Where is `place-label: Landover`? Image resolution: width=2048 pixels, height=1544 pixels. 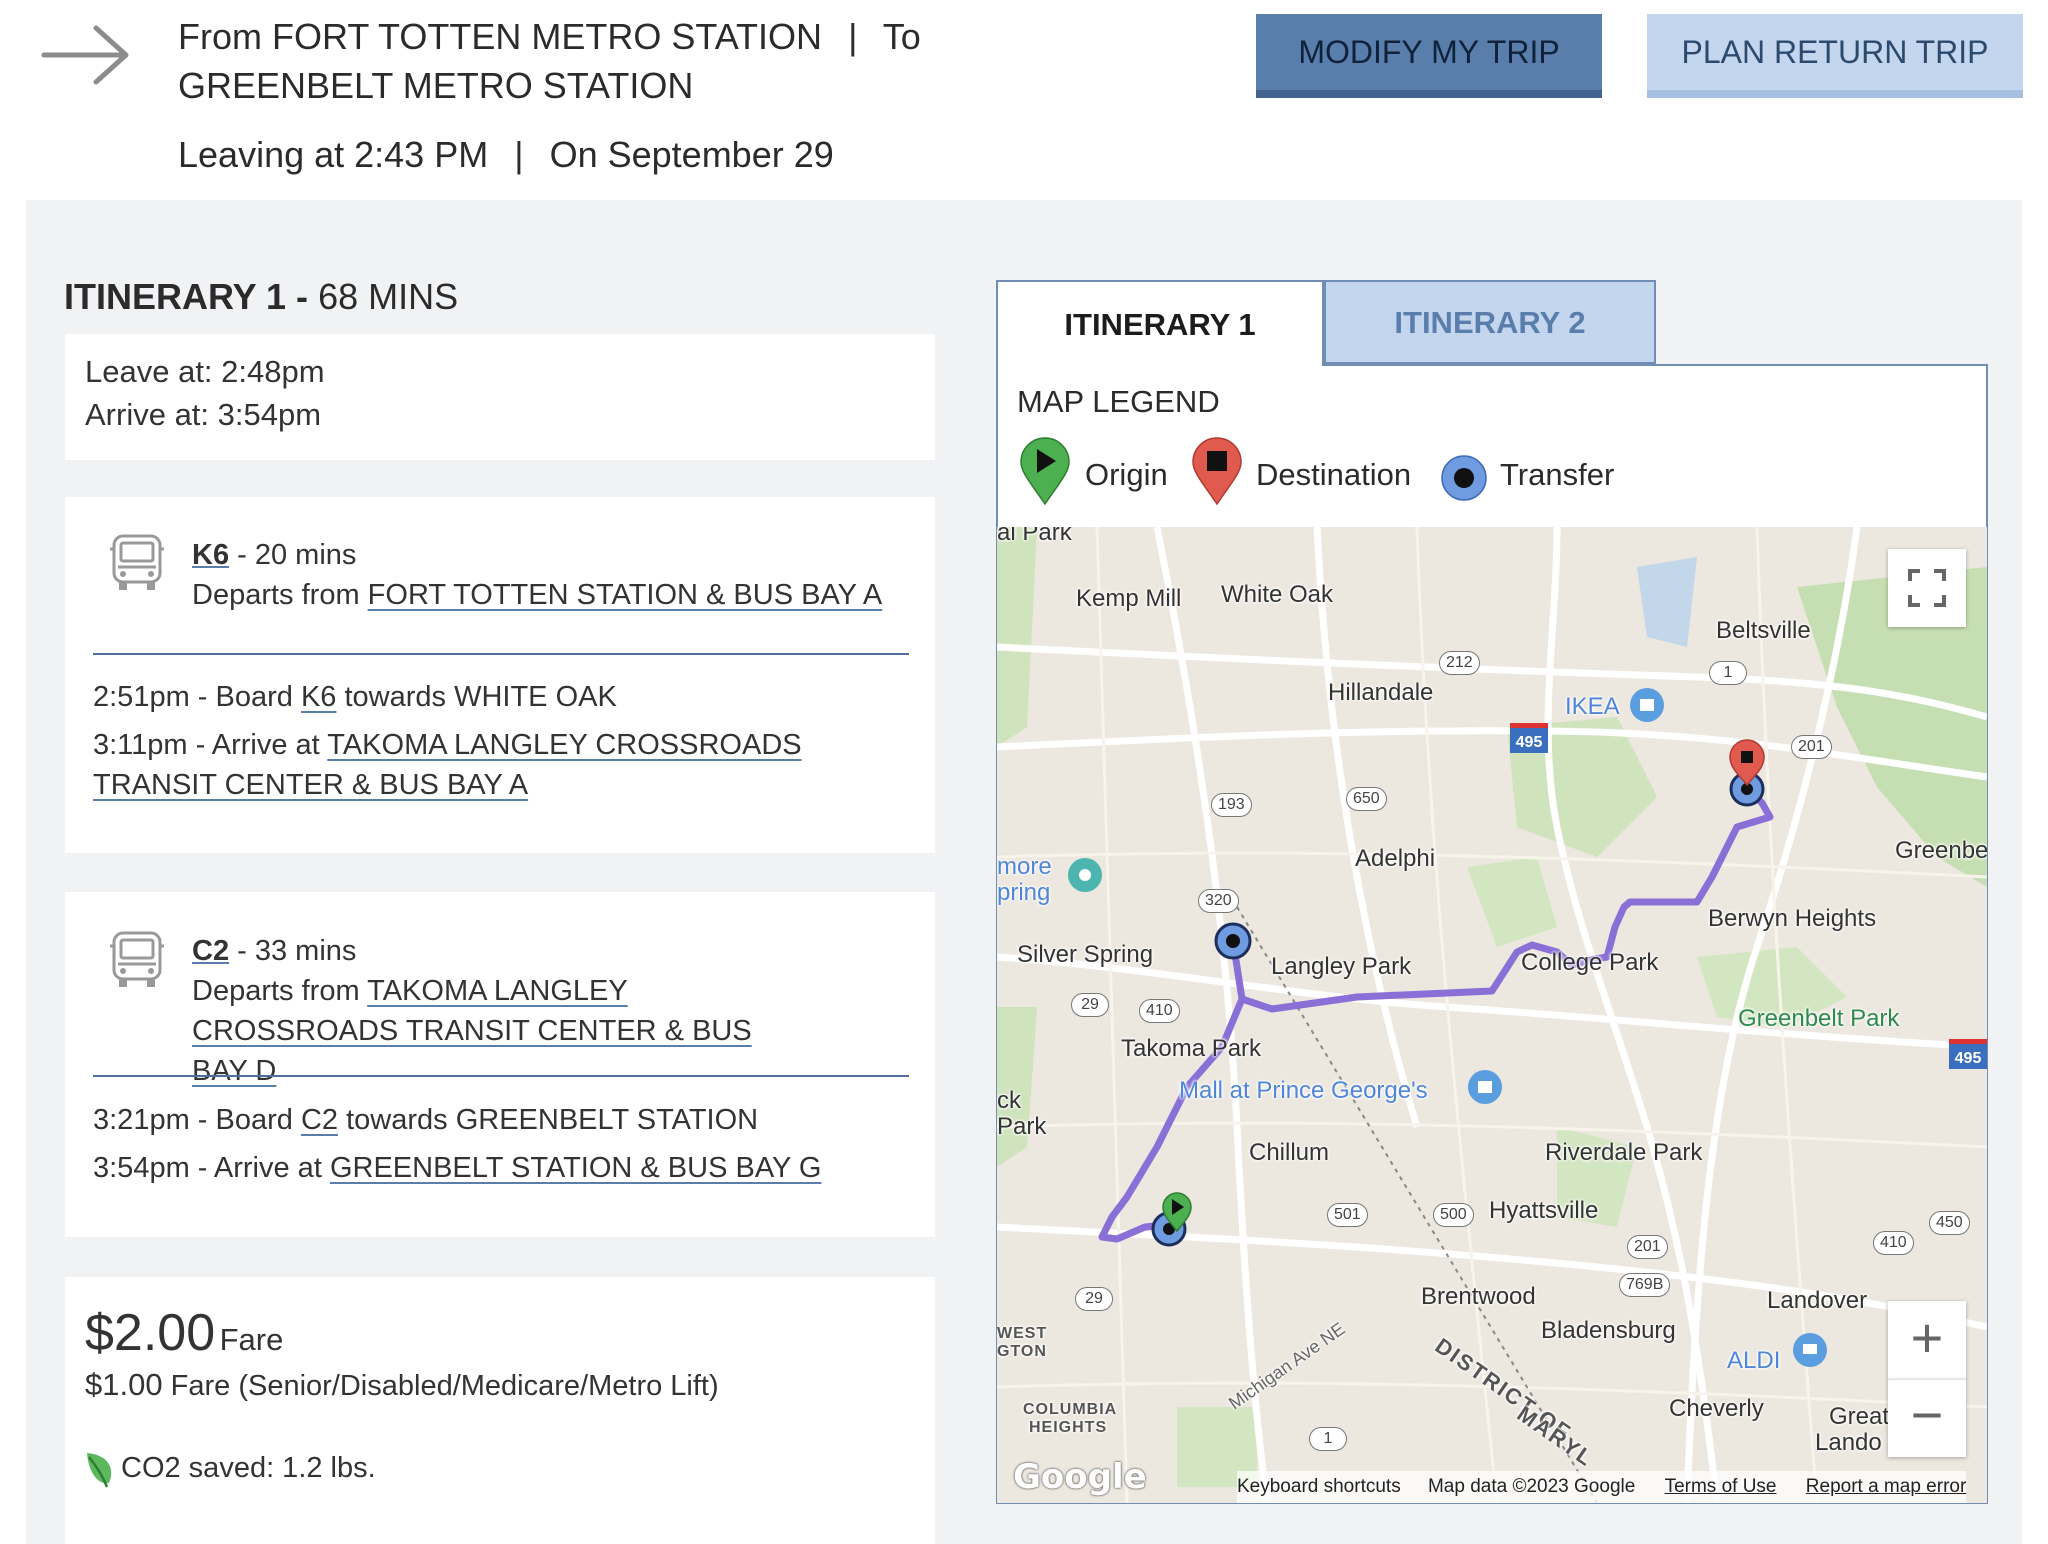 place-label: Landover is located at coordinates (1817, 1300).